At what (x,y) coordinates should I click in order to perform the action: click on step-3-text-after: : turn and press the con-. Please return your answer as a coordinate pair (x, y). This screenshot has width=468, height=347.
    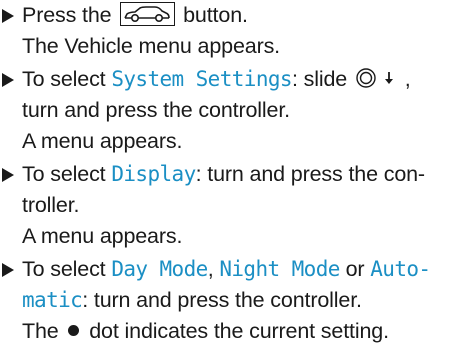
    Looking at the image, I should click on (310, 174).